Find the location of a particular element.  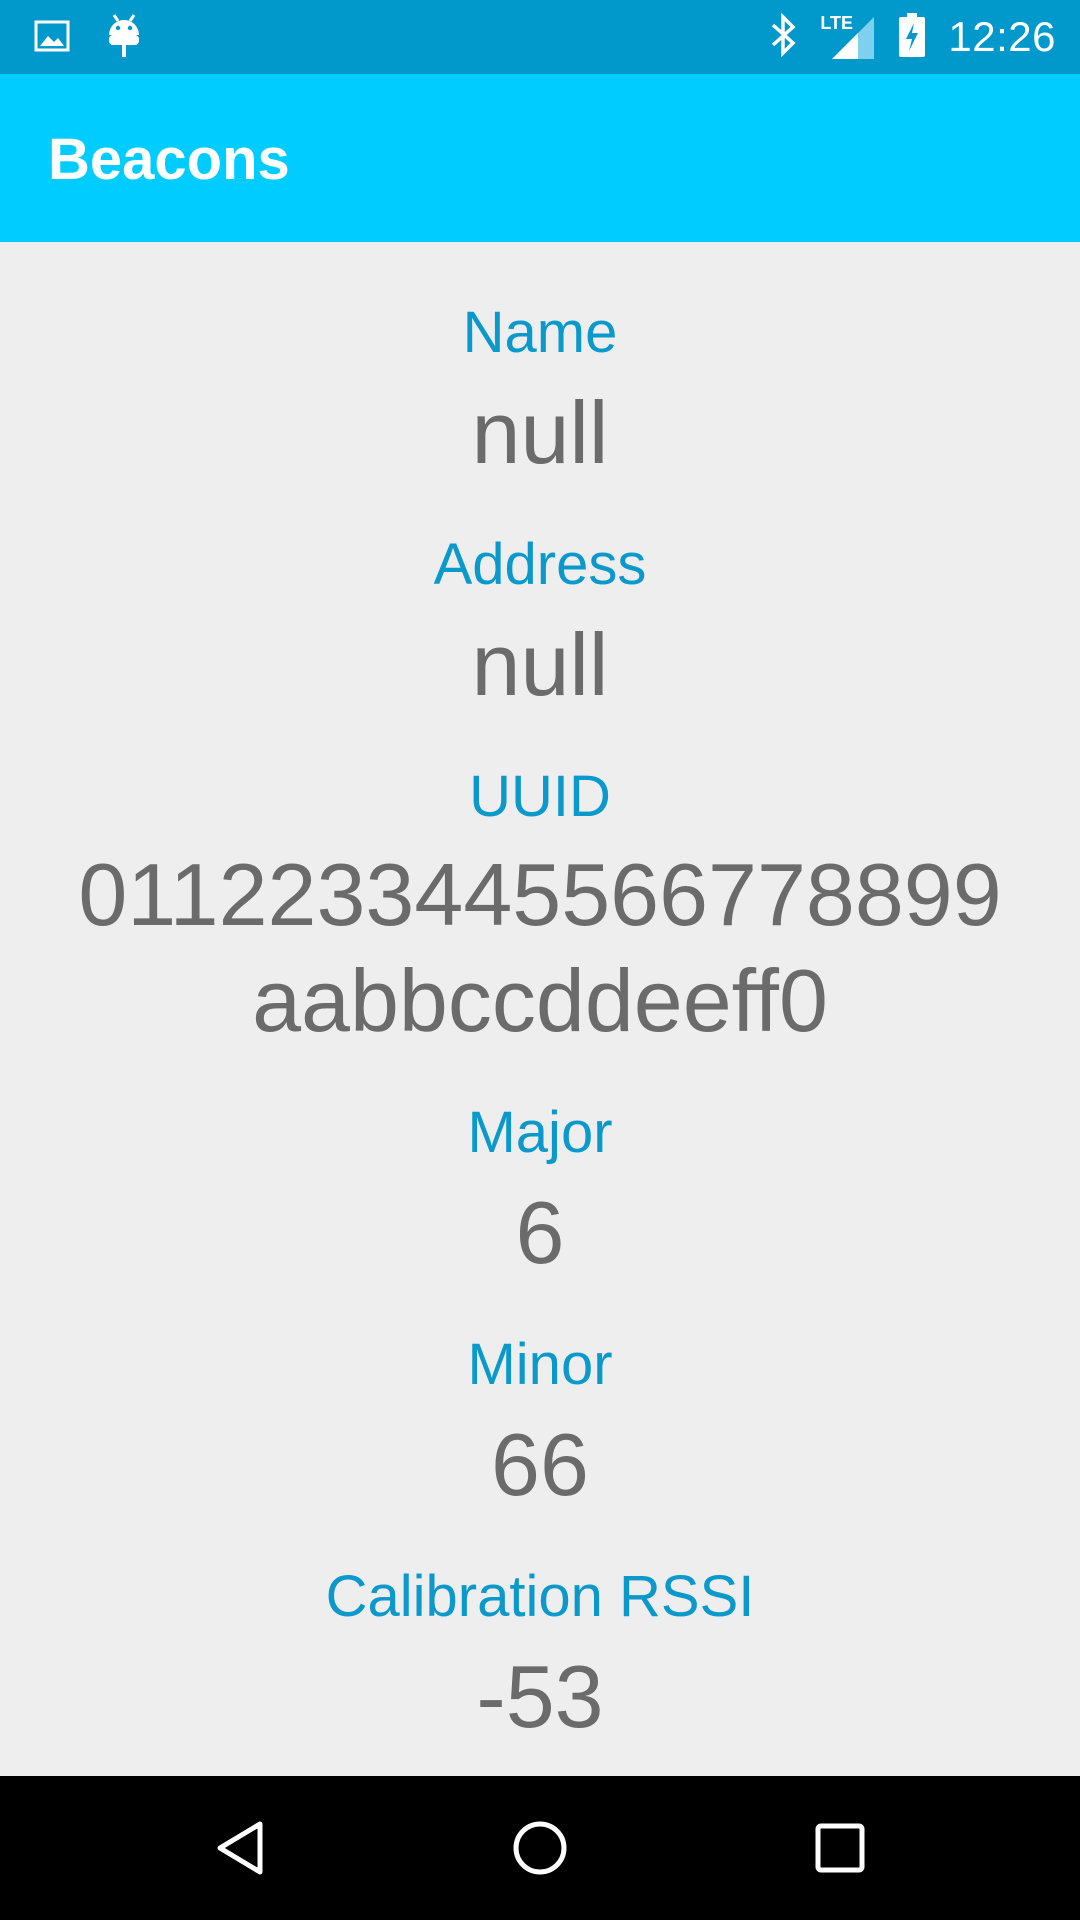

navigation-bar is located at coordinates (540, 1848).